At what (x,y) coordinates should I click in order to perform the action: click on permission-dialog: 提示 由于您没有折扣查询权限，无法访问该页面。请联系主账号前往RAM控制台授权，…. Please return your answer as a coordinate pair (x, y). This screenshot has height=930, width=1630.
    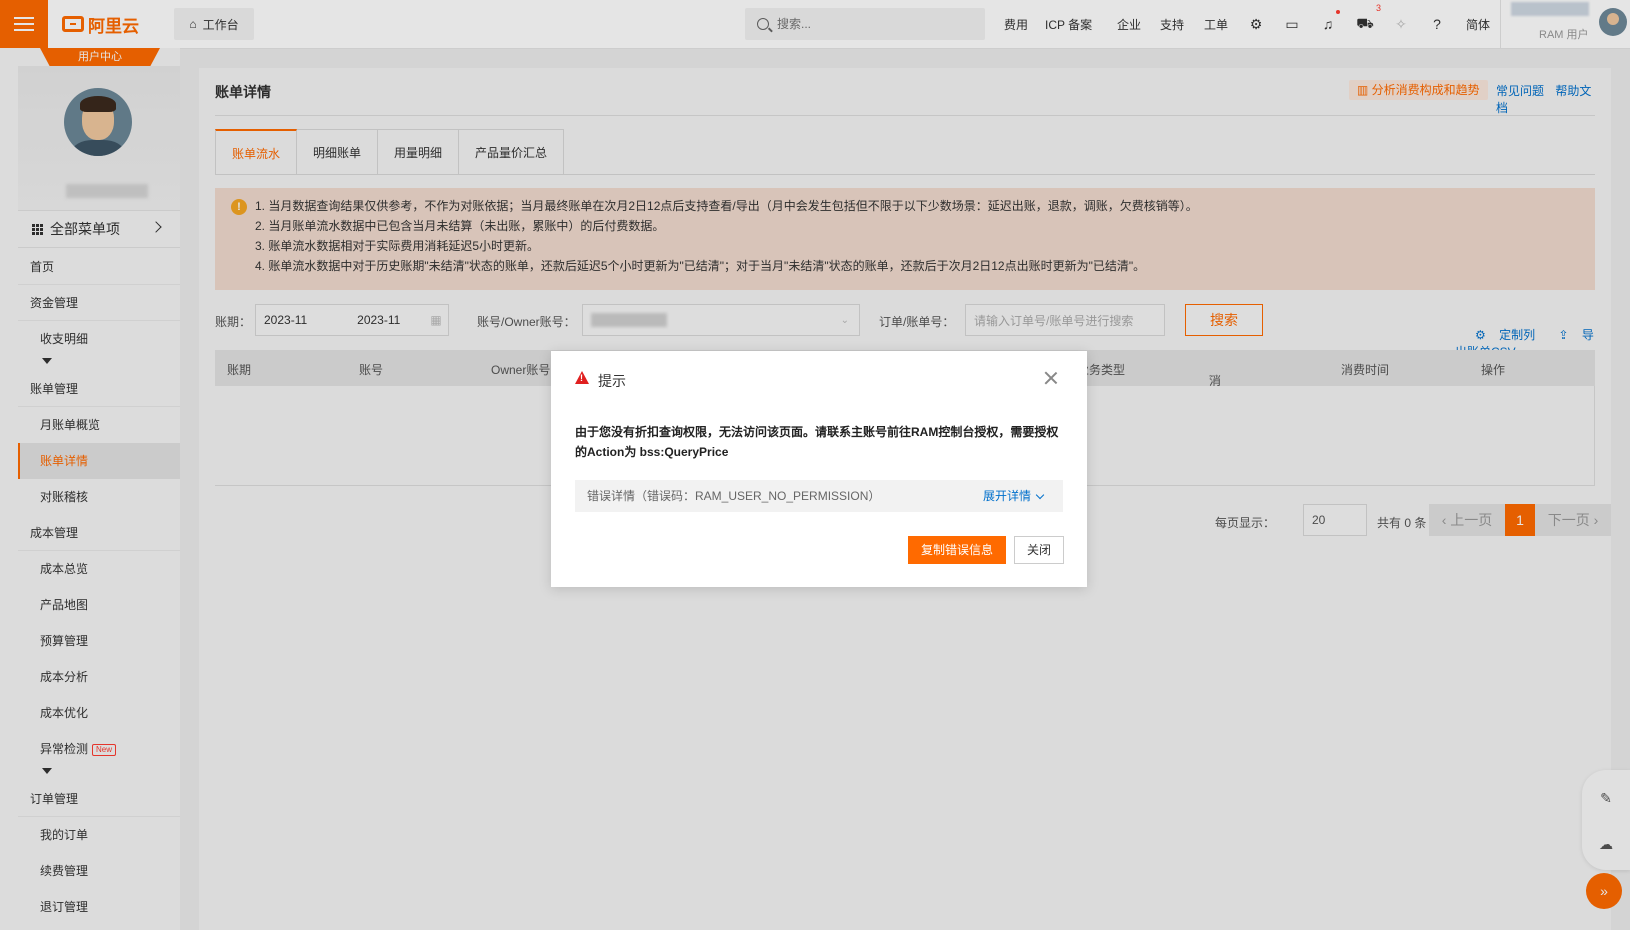
    Looking at the image, I should click on (819, 469).